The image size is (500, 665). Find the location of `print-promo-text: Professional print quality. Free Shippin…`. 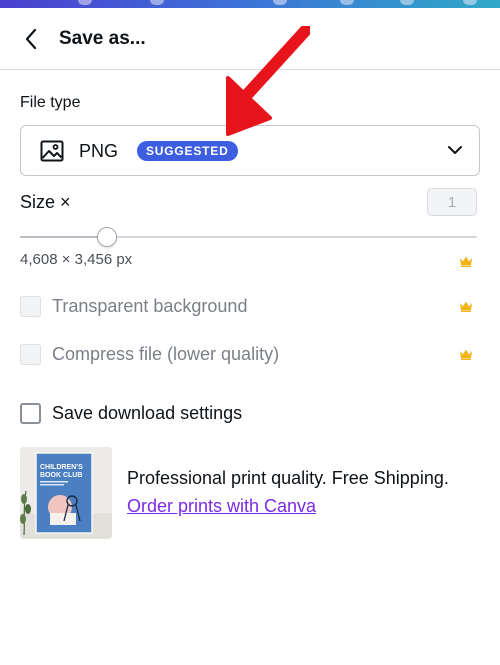

print-promo-text: Professional print quality. Free Shippin… is located at coordinates (288, 478).